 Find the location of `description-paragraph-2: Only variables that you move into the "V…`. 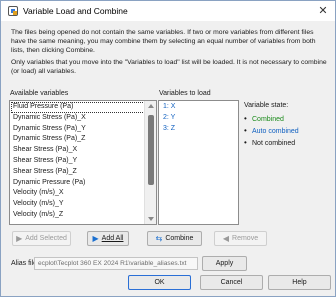

description-paragraph-2: Only variables that you move into the "V… is located at coordinates (169, 67).